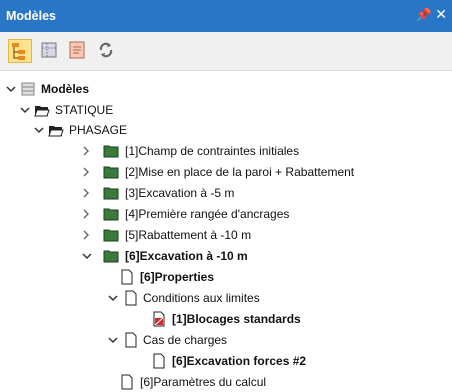 This screenshot has width=452, height=392. Describe the element at coordinates (65, 89) in the screenshot. I see `tree-label-modeles: Modèles` at that location.